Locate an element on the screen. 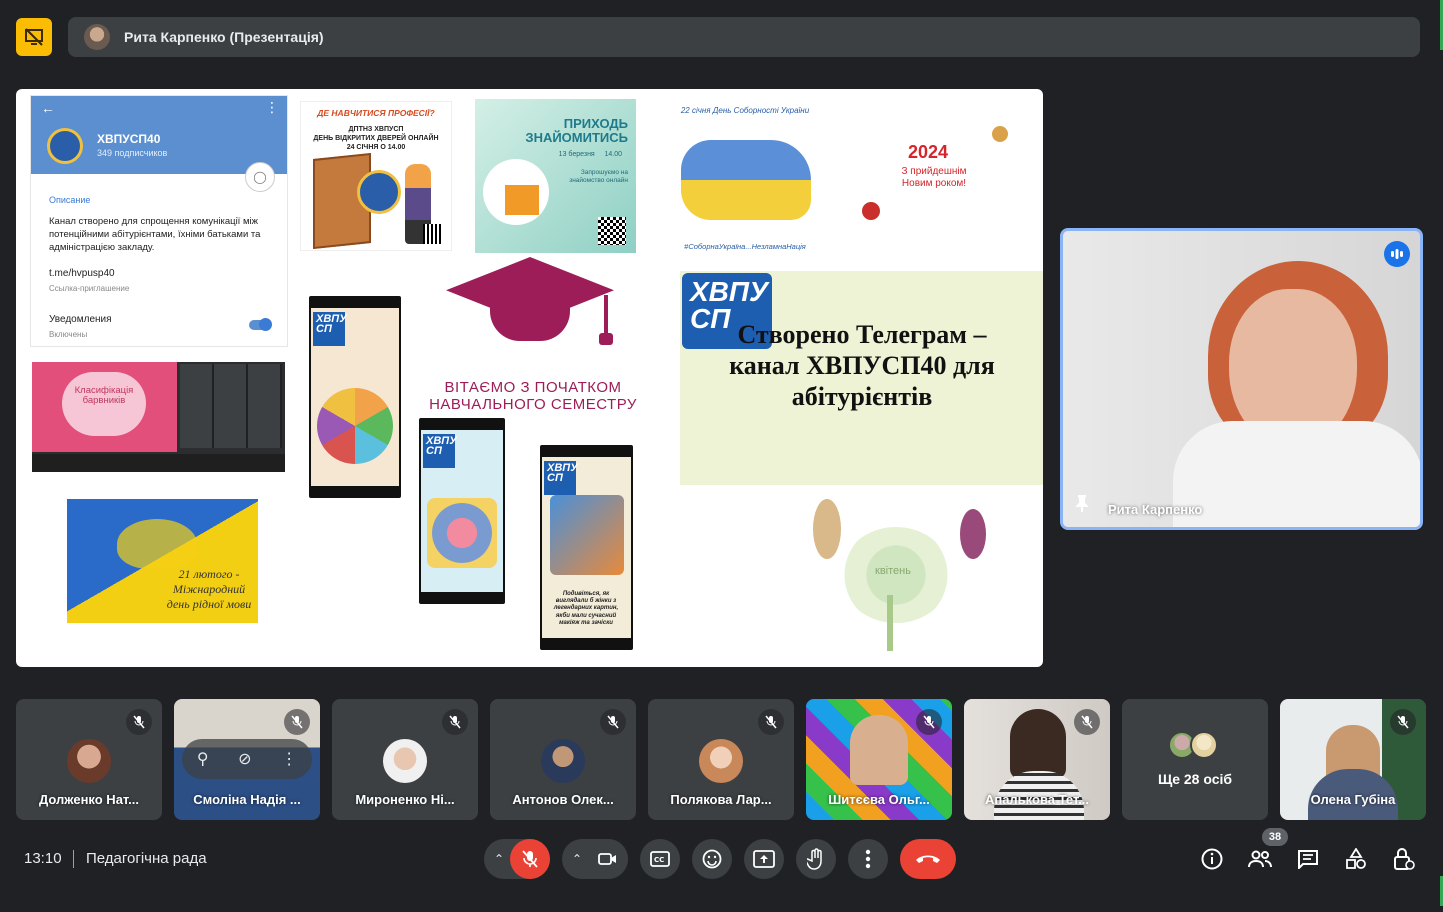 The image size is (1443, 912). presentation-icon is located at coordinates (34, 37).